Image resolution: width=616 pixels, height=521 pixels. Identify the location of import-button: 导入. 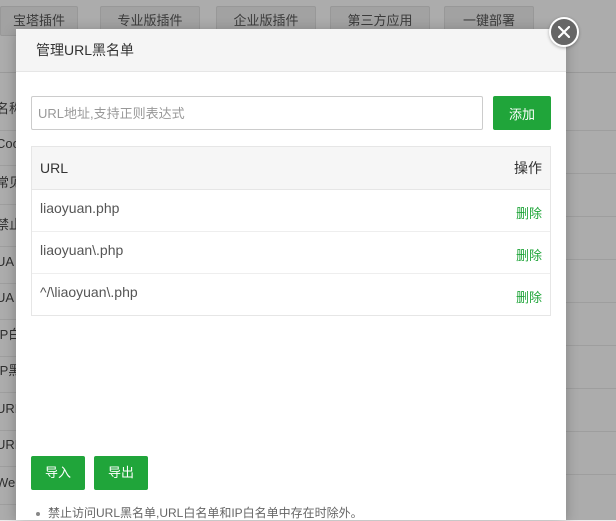
(58, 473).